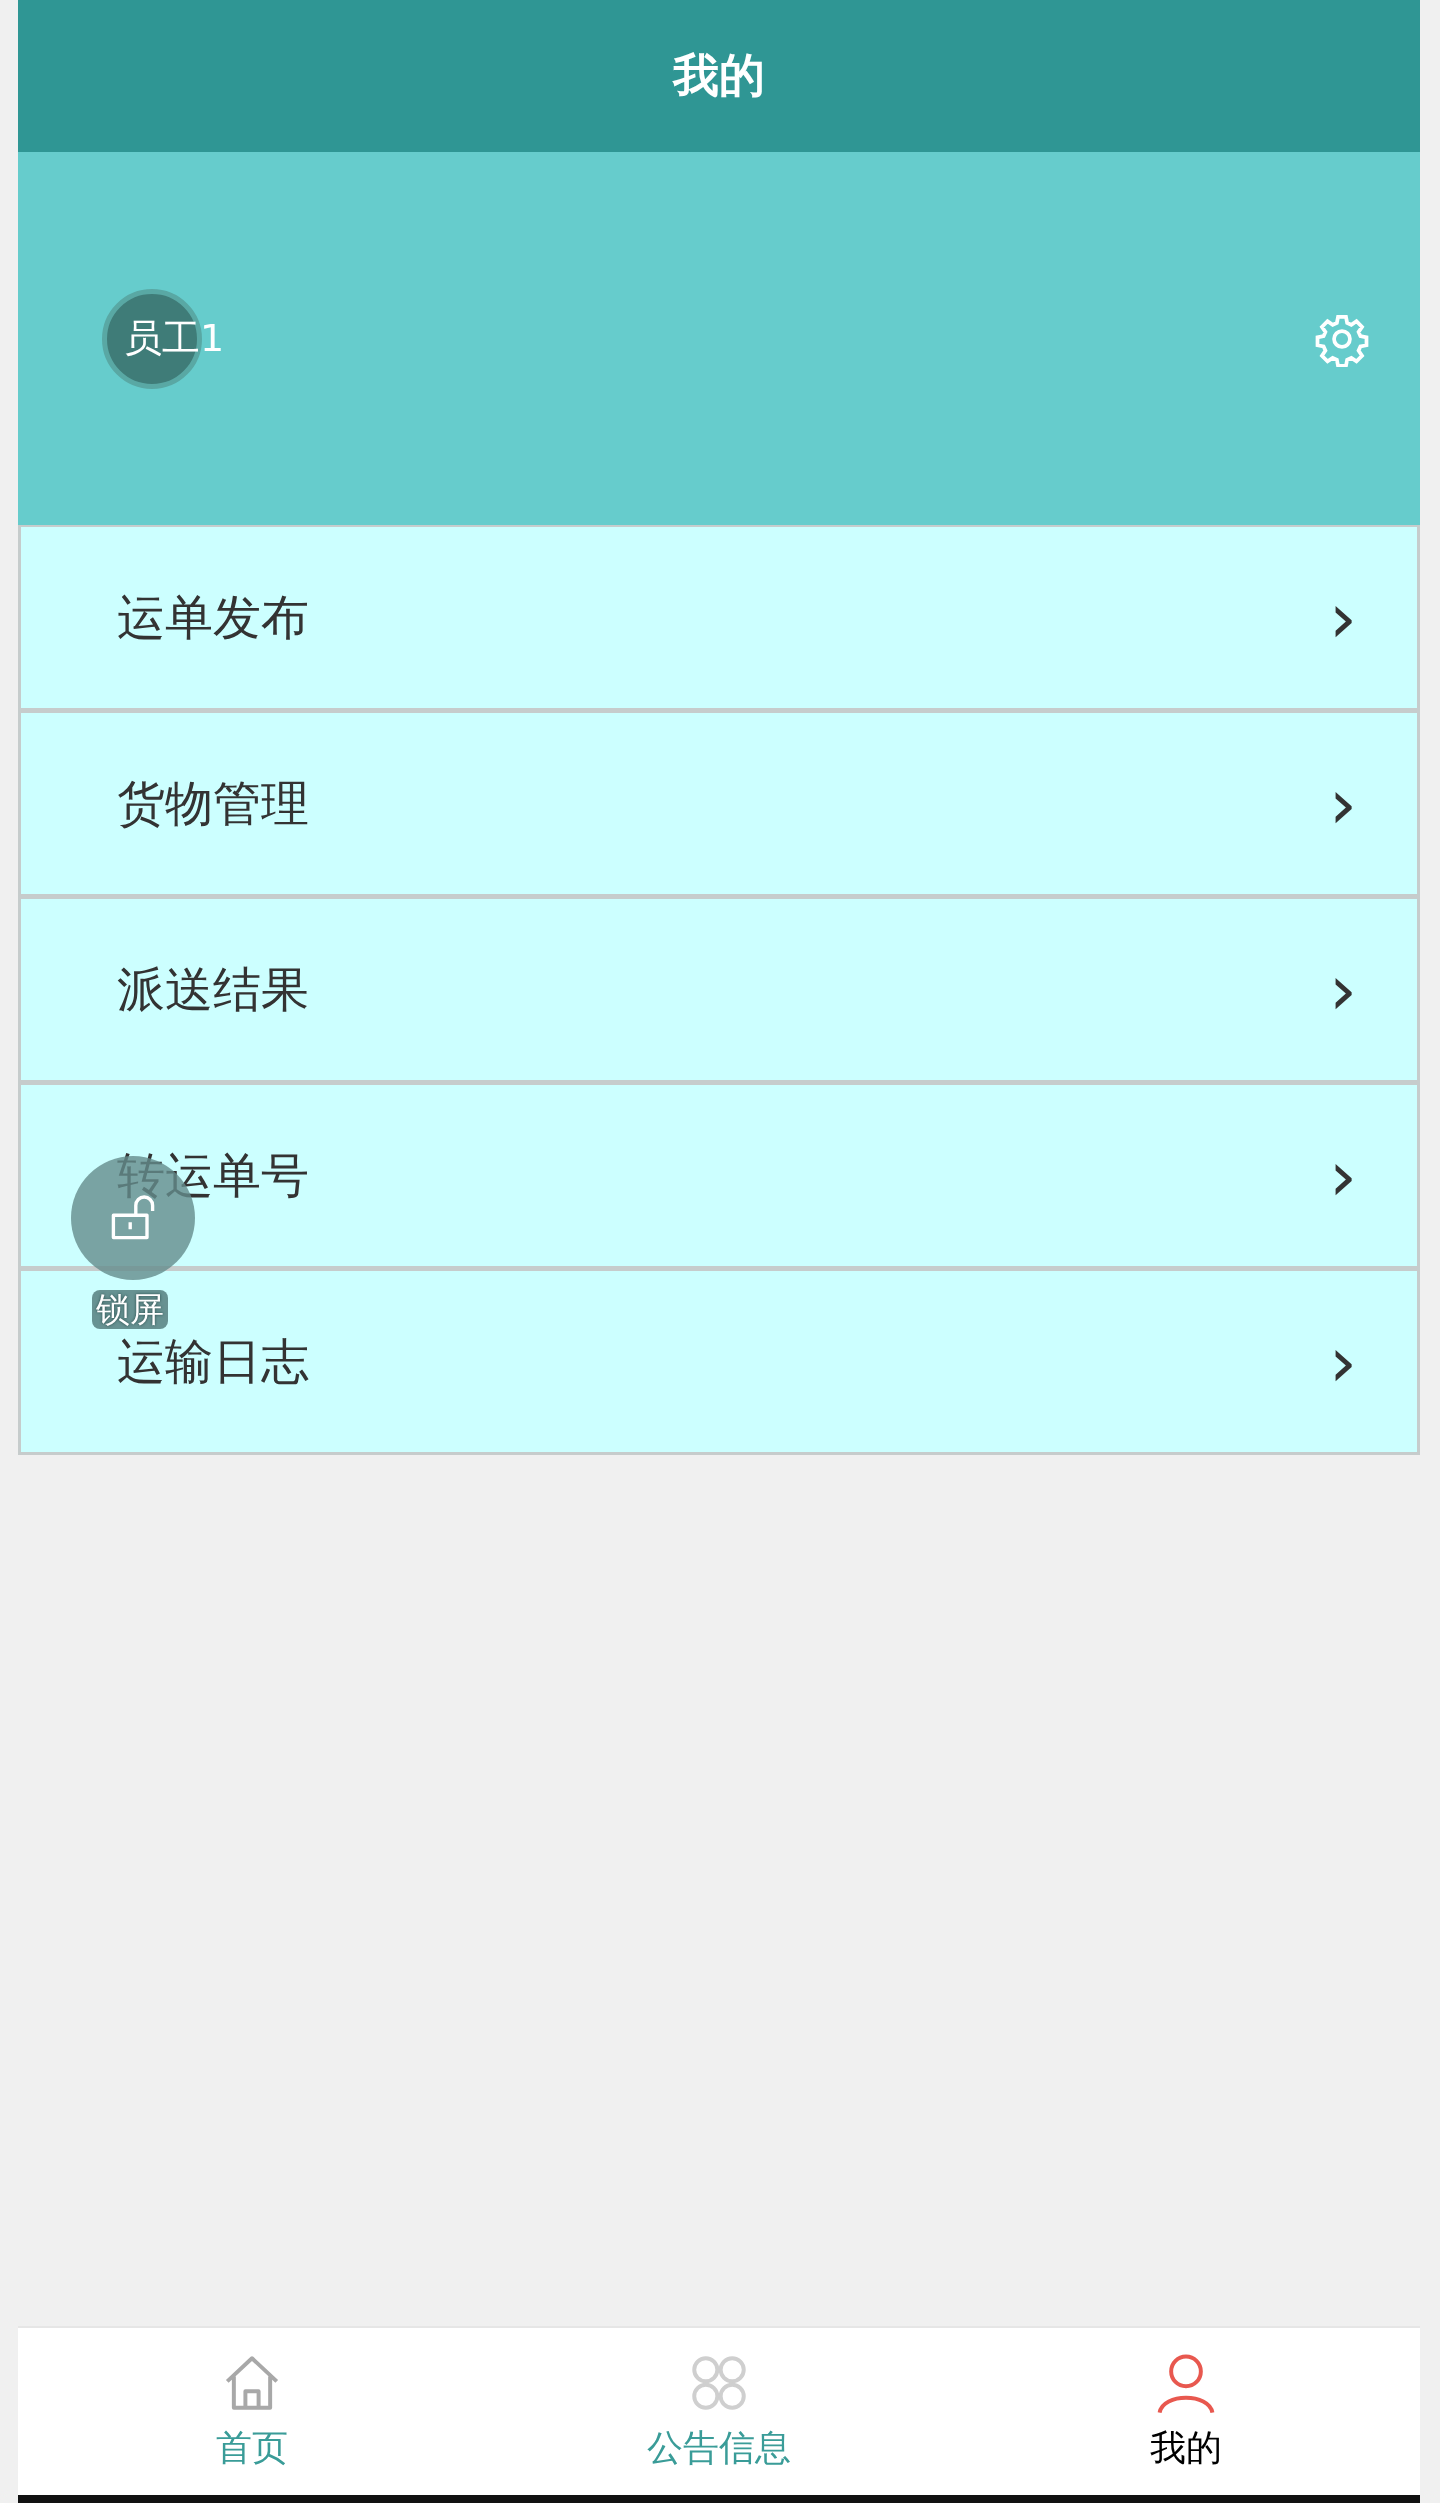 Image resolution: width=1440 pixels, height=2503 pixels. Describe the element at coordinates (719, 75) in the screenshot. I see `page-title: 我的` at that location.